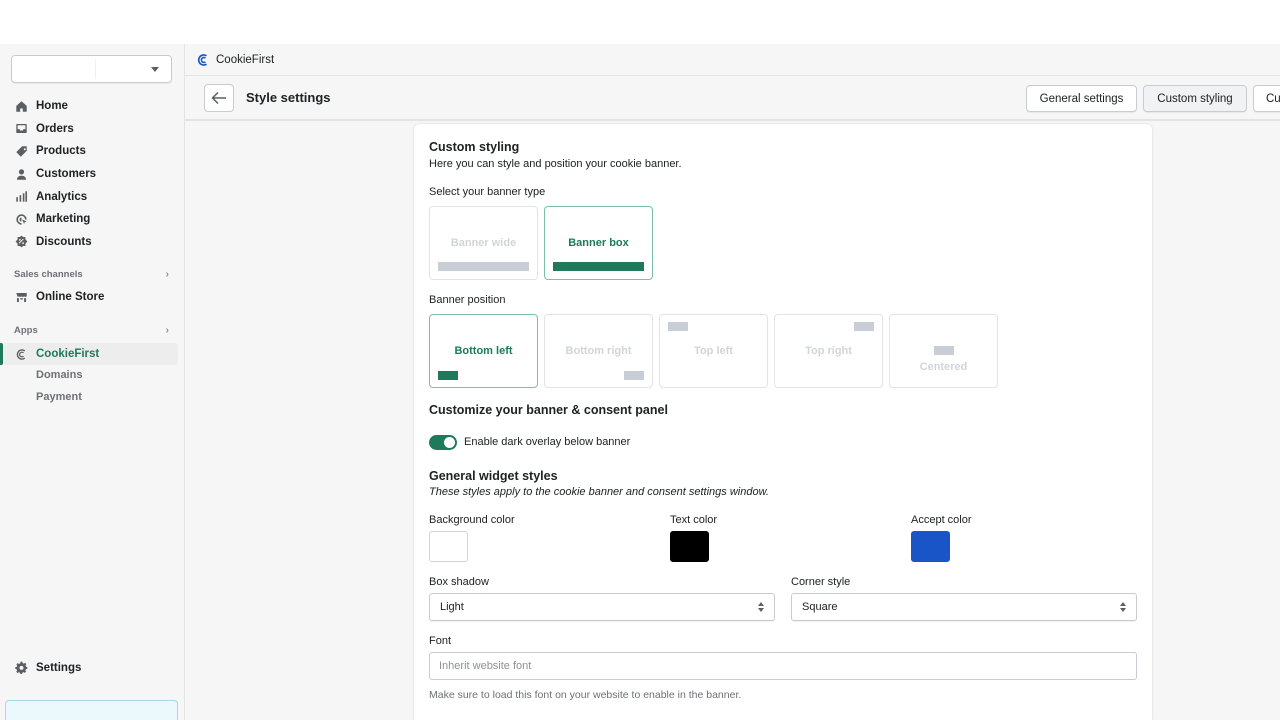 The image size is (1280, 720). I want to click on sidebar-item-analytics: Analytics, so click(92, 196).